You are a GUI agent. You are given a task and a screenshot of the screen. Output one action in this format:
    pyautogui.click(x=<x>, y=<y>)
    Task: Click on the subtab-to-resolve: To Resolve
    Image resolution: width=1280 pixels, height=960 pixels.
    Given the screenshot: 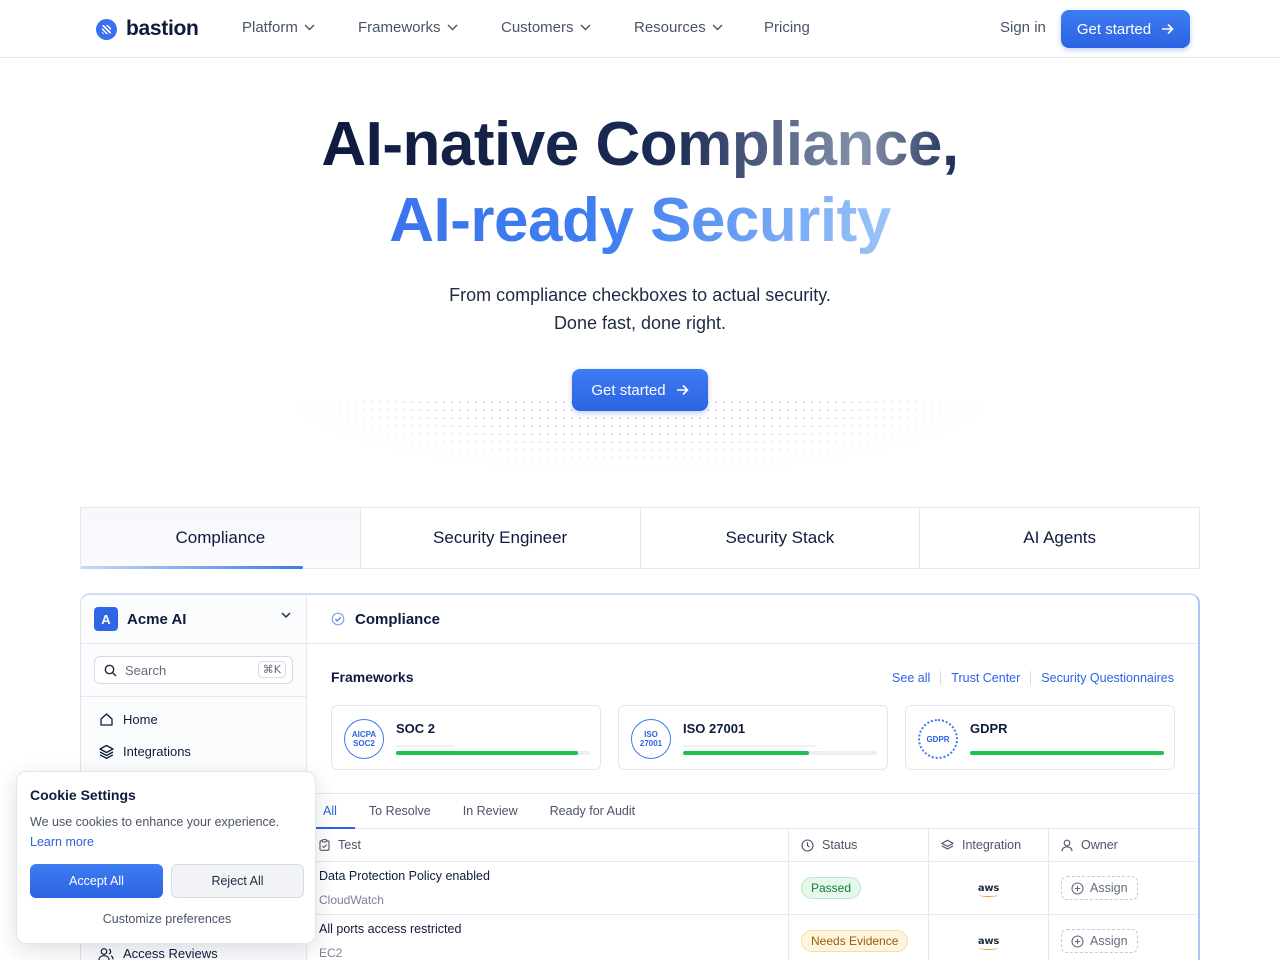 What is the action you would take?
    pyautogui.click(x=400, y=811)
    